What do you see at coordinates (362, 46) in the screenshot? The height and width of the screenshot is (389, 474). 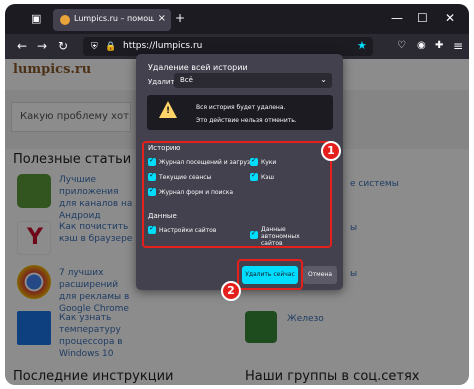 I see `bookmark-star-icon: ★` at bounding box center [362, 46].